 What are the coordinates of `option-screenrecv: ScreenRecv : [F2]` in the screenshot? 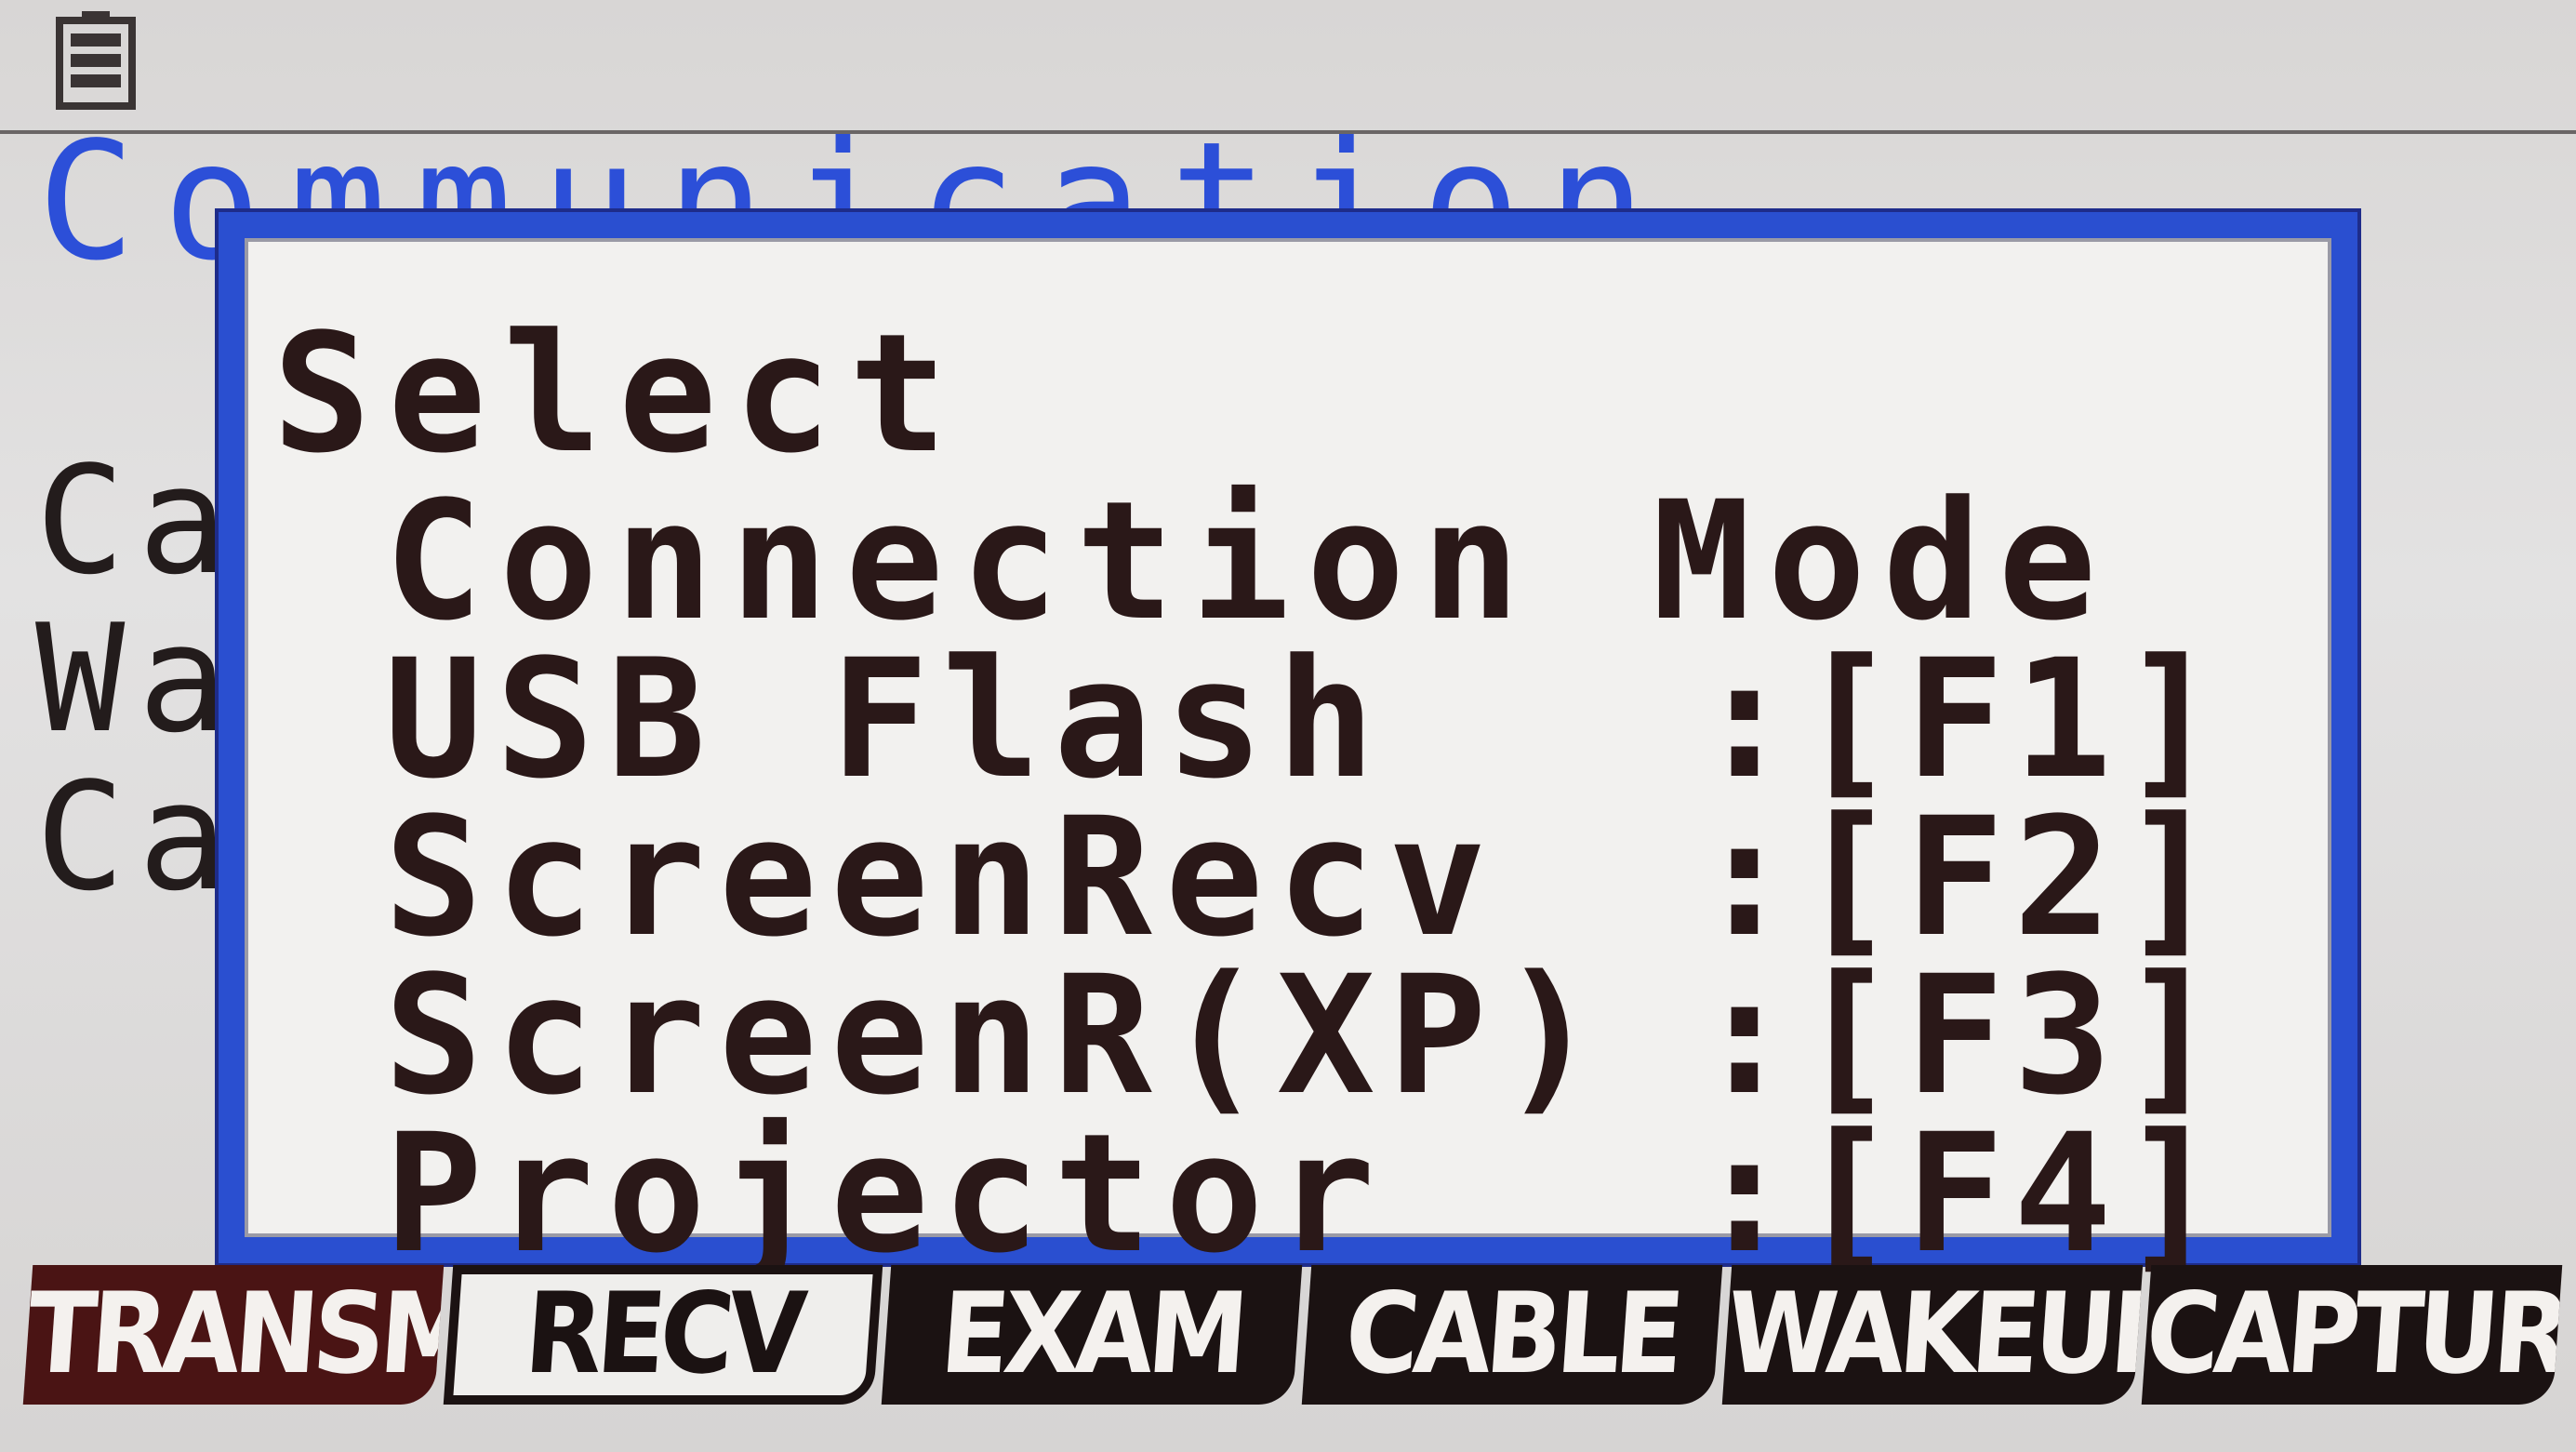 It's located at (1360, 878).